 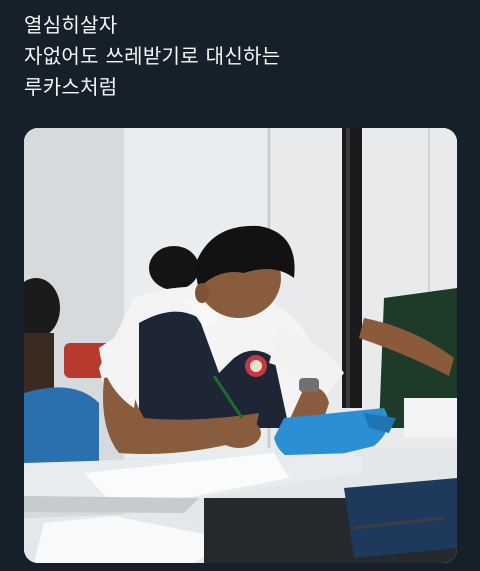 I want to click on tweet-line-1: 열심히살자, so click(x=71, y=25).